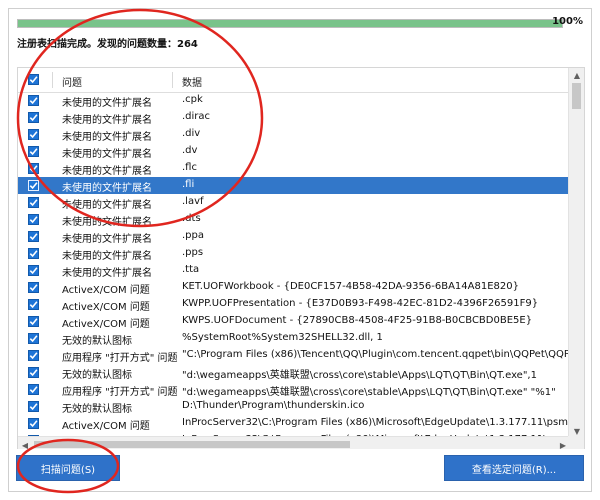 This screenshot has width=600, height=500. I want to click on vertical-scroll-thumb, so click(576, 96).